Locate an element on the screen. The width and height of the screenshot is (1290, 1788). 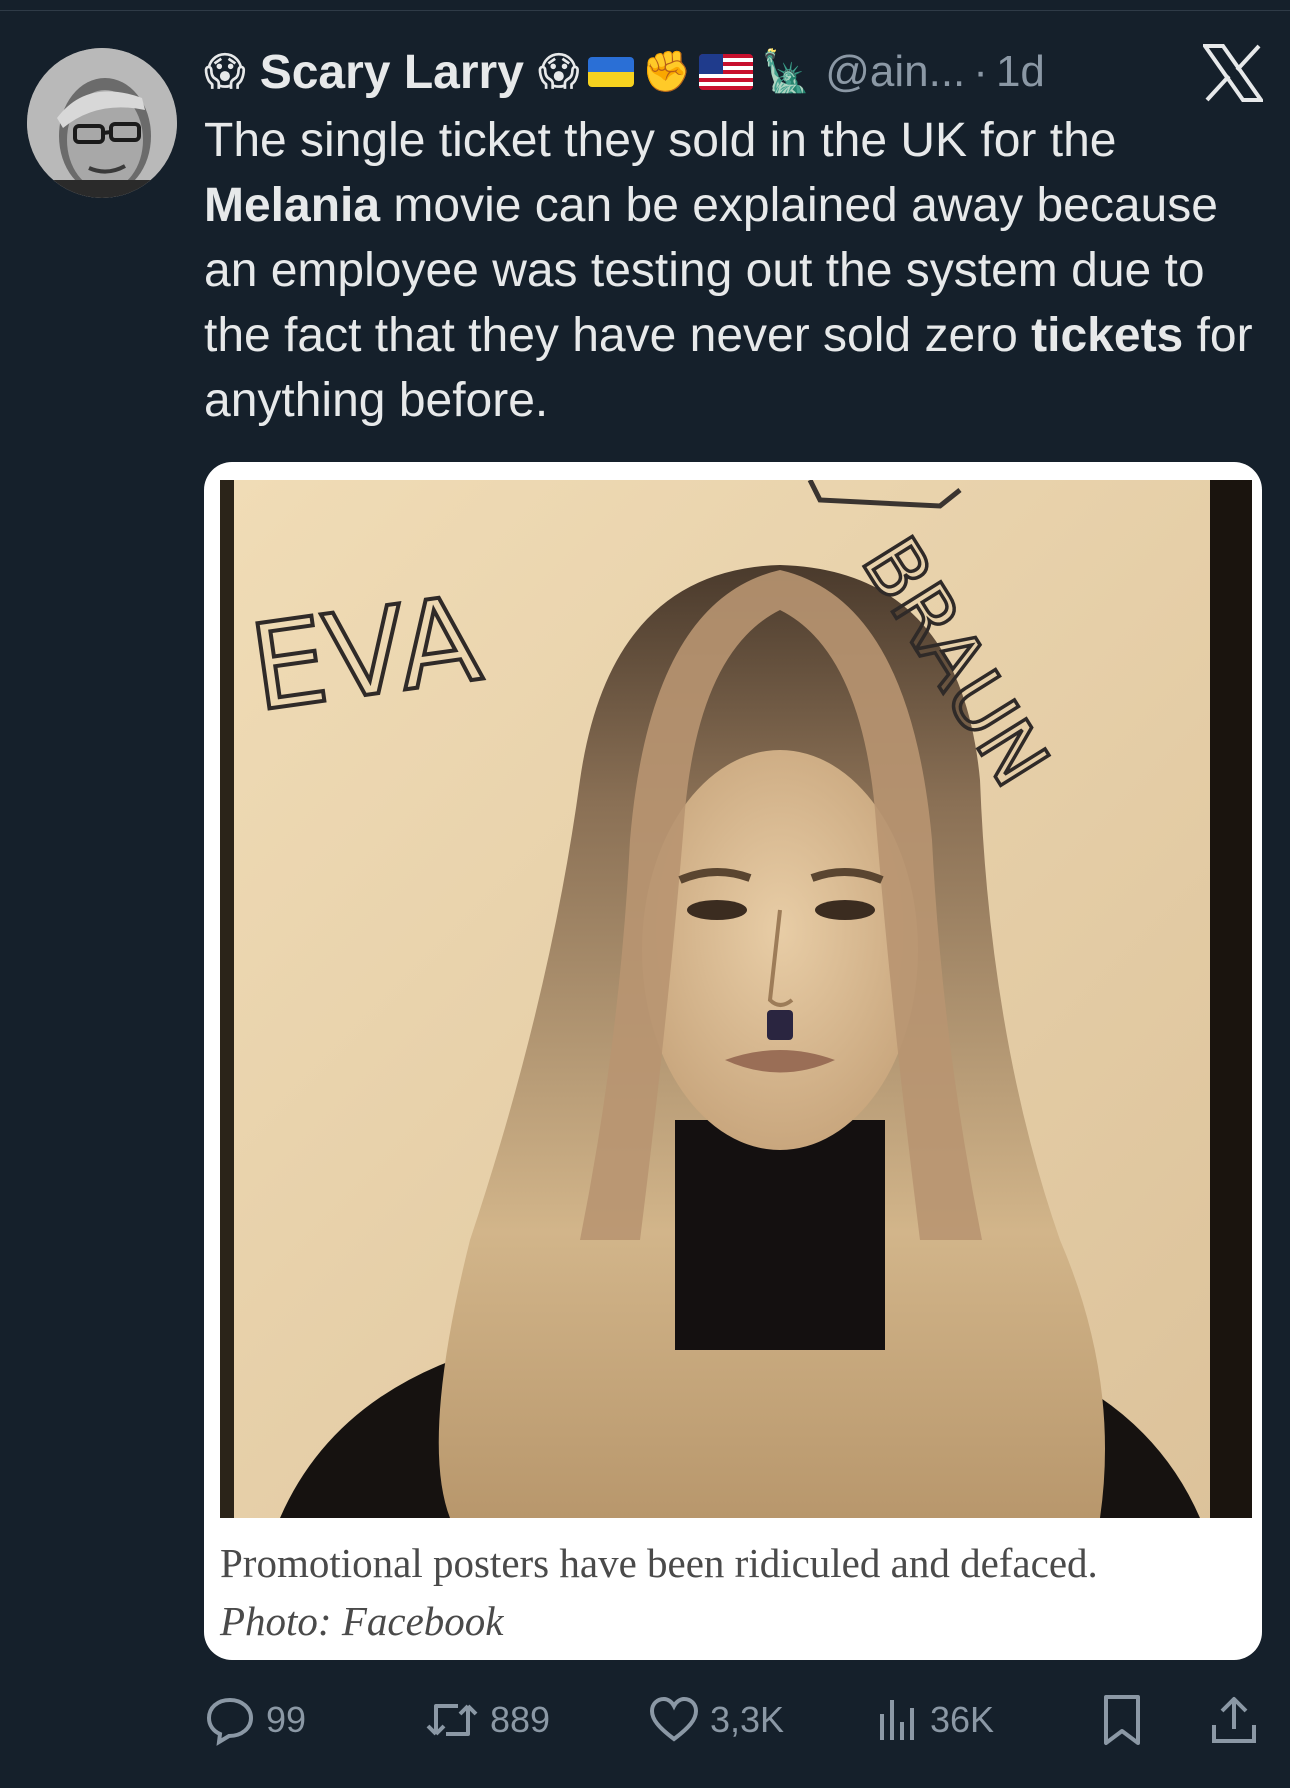
like-button: 3,3K is located at coordinates (716, 1720).